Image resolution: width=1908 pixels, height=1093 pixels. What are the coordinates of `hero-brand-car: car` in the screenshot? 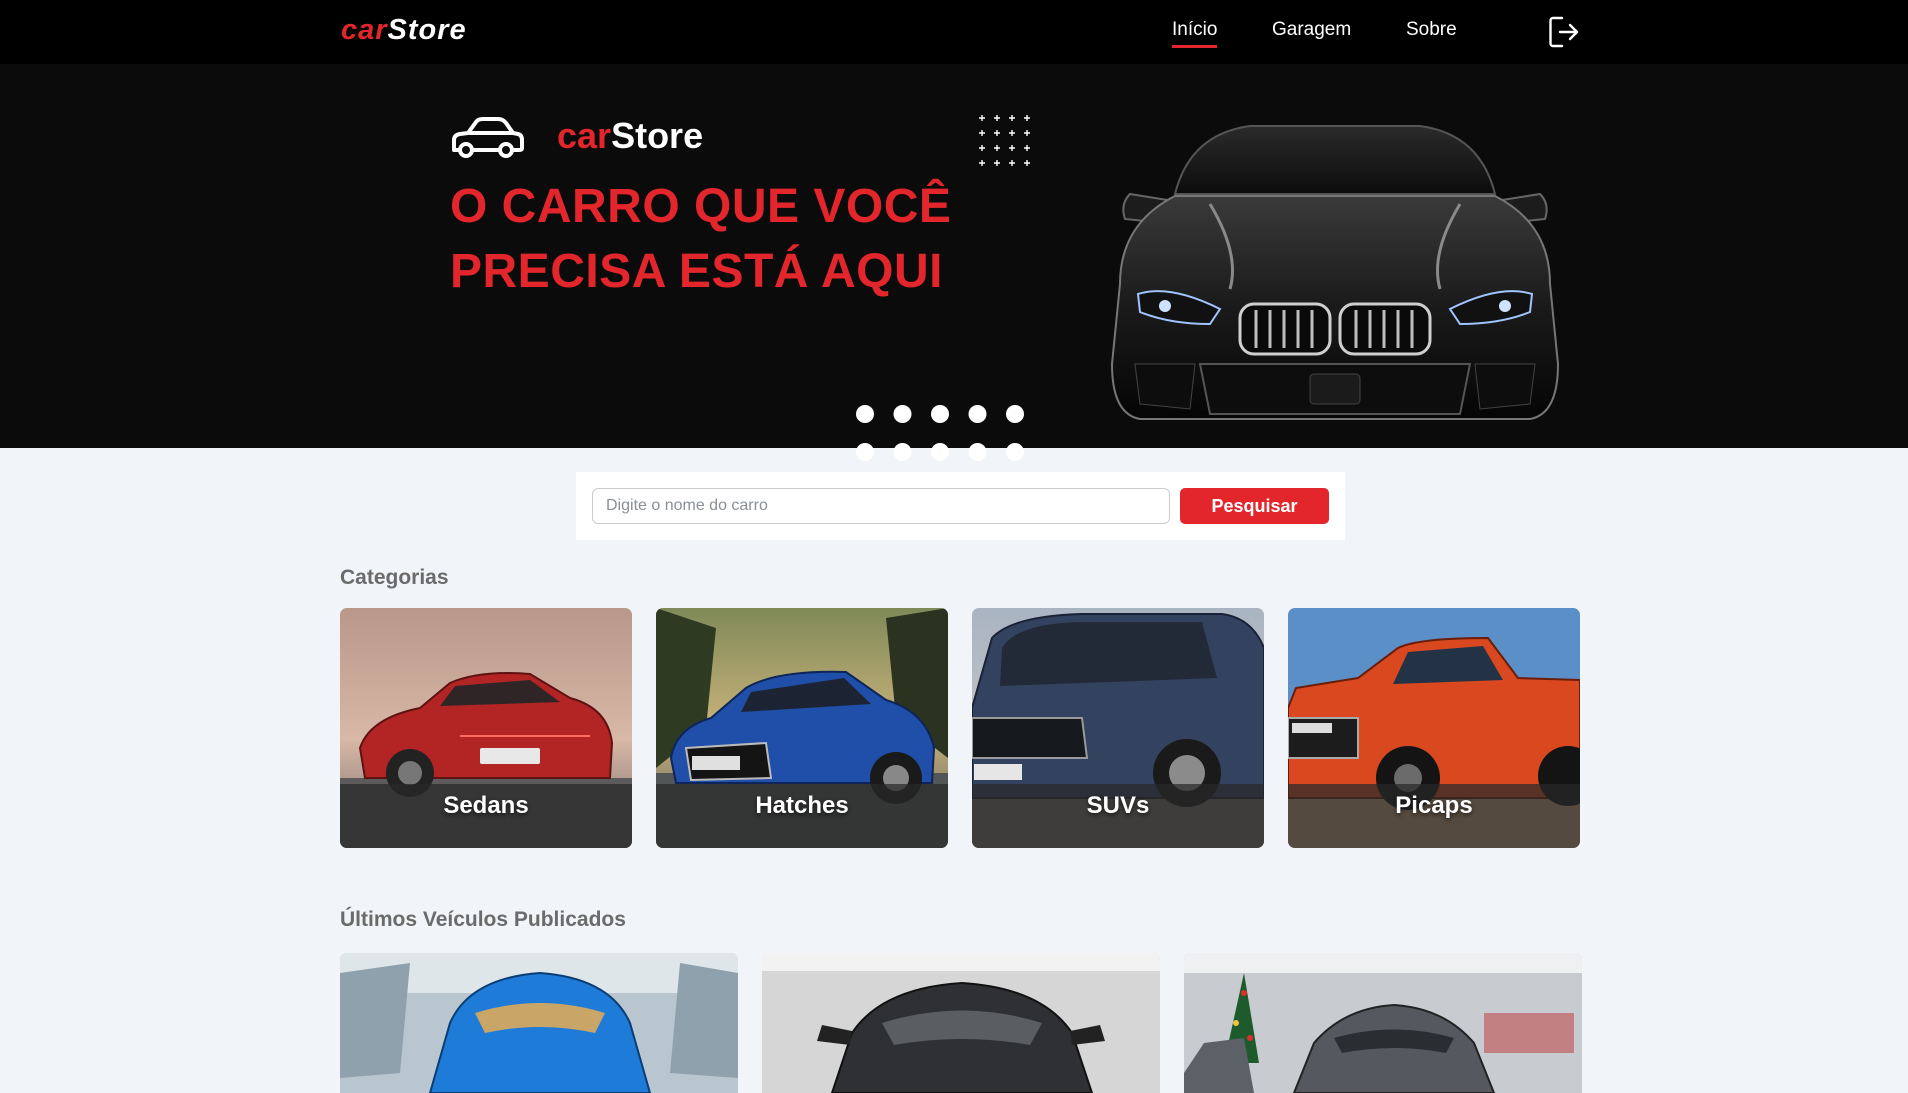 It's located at (584, 135).